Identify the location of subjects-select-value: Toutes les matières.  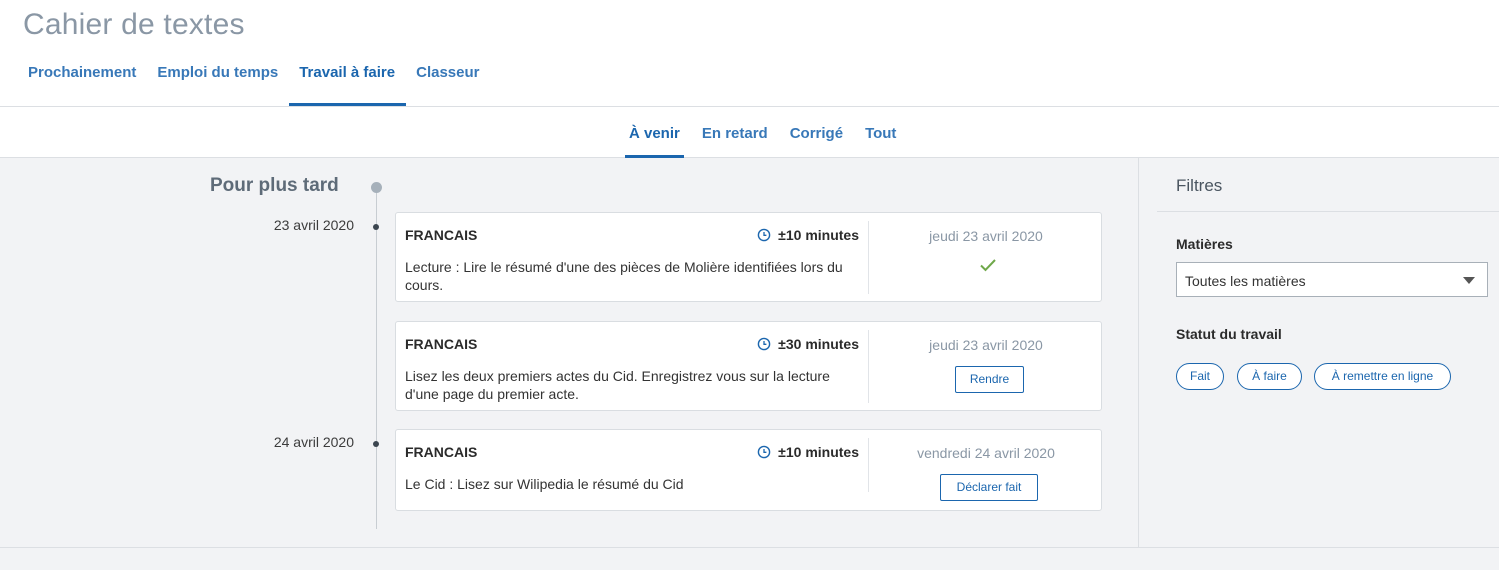
(1245, 281).